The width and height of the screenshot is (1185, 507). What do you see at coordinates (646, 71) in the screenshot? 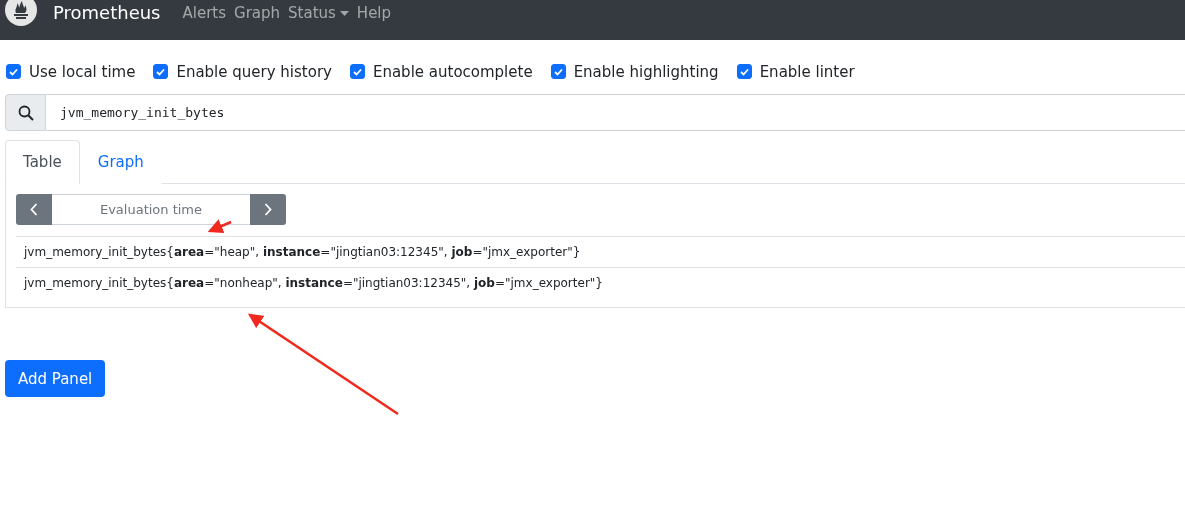
I see `checkbox-label: Enable highlighting` at bounding box center [646, 71].